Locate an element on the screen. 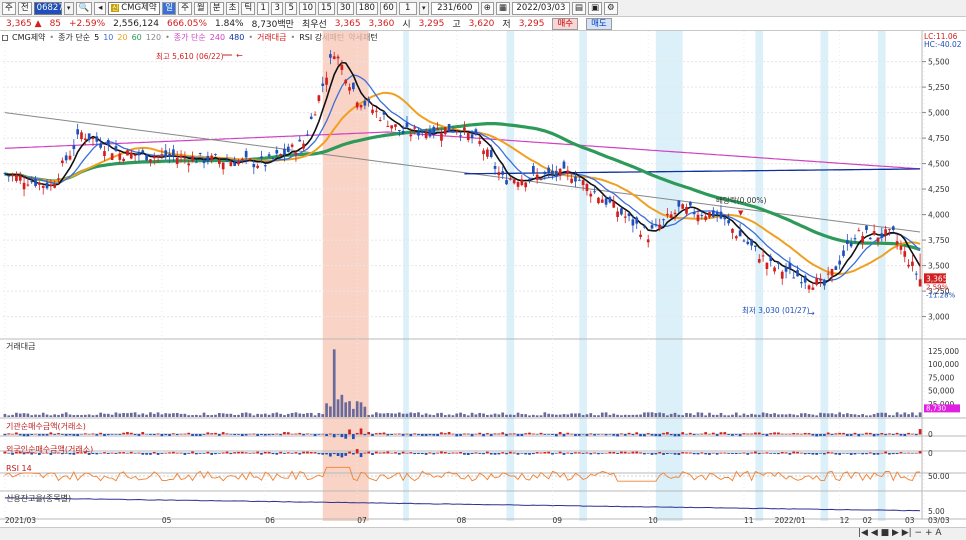 This screenshot has height=540, width=966. interval-dropdown-icon: ▾ is located at coordinates (423, 8).